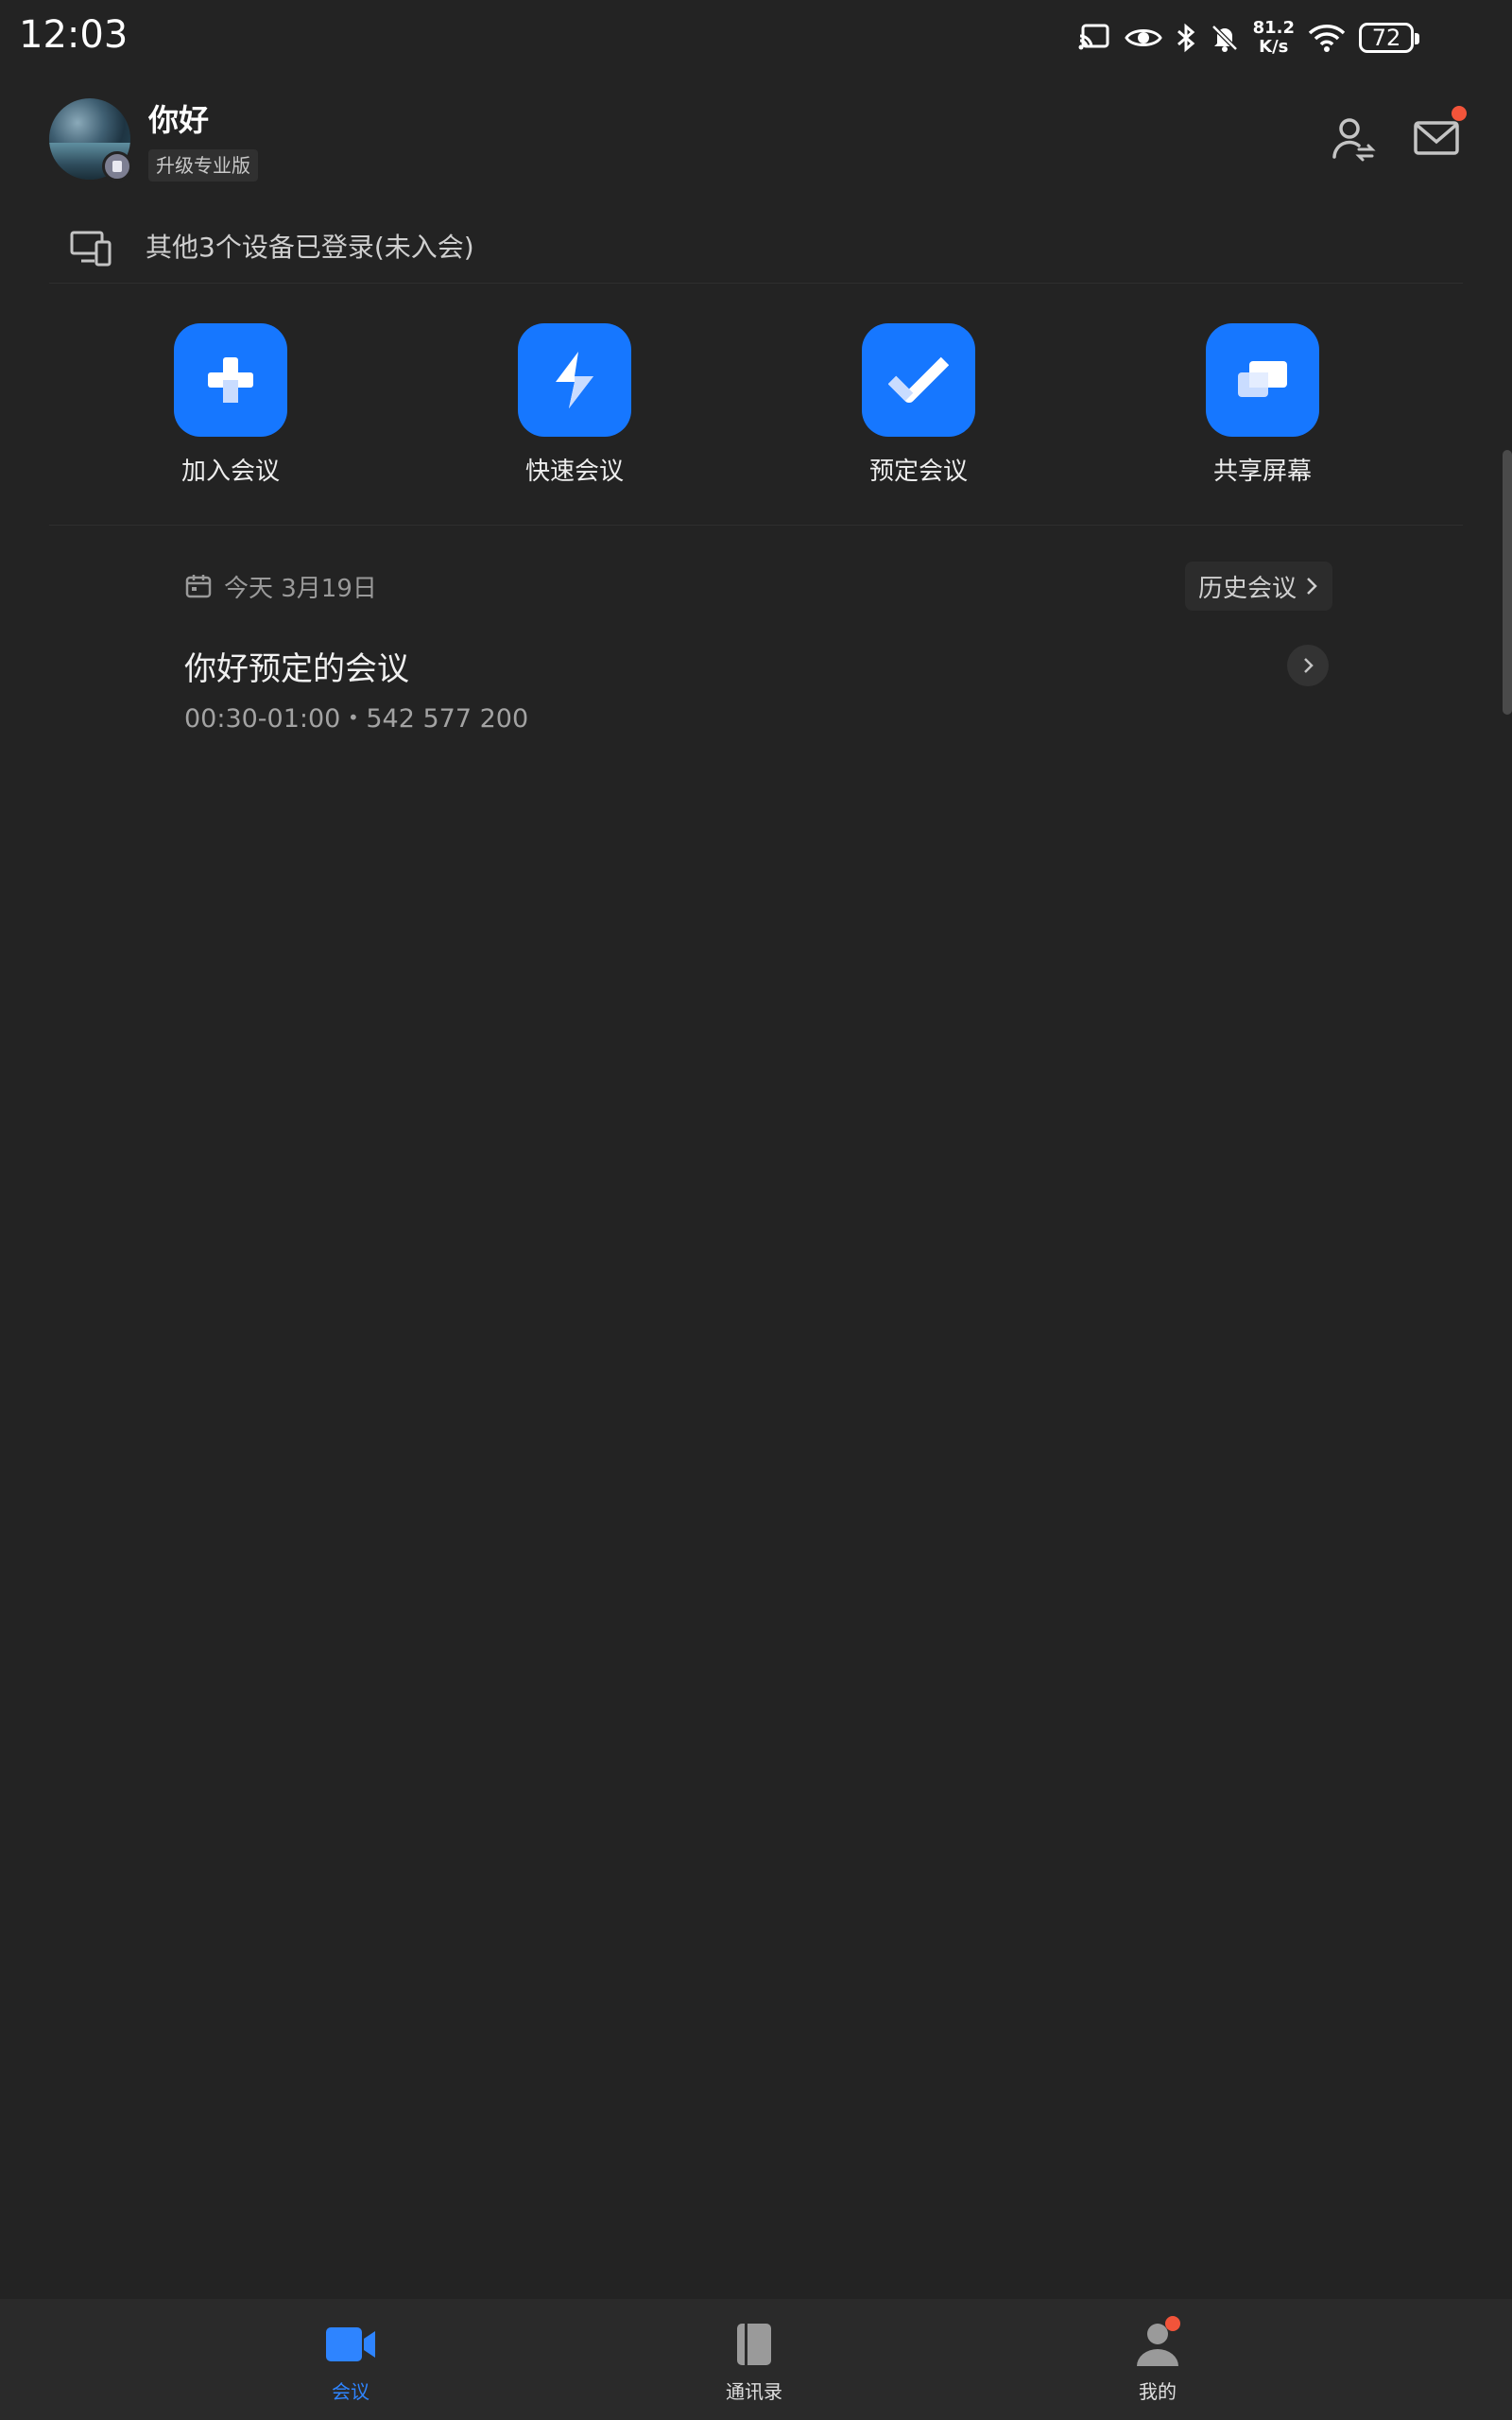 The image size is (1512, 2420). What do you see at coordinates (198, 586) in the screenshot?
I see `calendar-icon` at bounding box center [198, 586].